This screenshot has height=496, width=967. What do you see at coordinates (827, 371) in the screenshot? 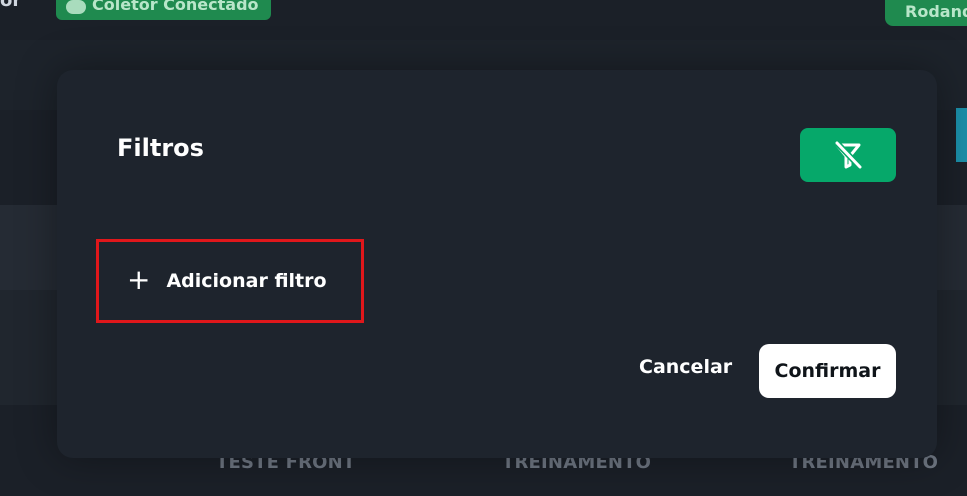
I see `confirm-button: Confirmar` at bounding box center [827, 371].